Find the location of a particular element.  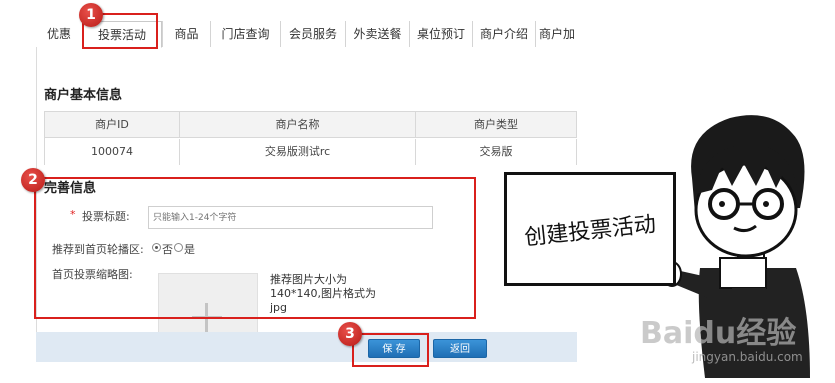

cell-merchant-name: 交易版测试rc is located at coordinates (298, 152).